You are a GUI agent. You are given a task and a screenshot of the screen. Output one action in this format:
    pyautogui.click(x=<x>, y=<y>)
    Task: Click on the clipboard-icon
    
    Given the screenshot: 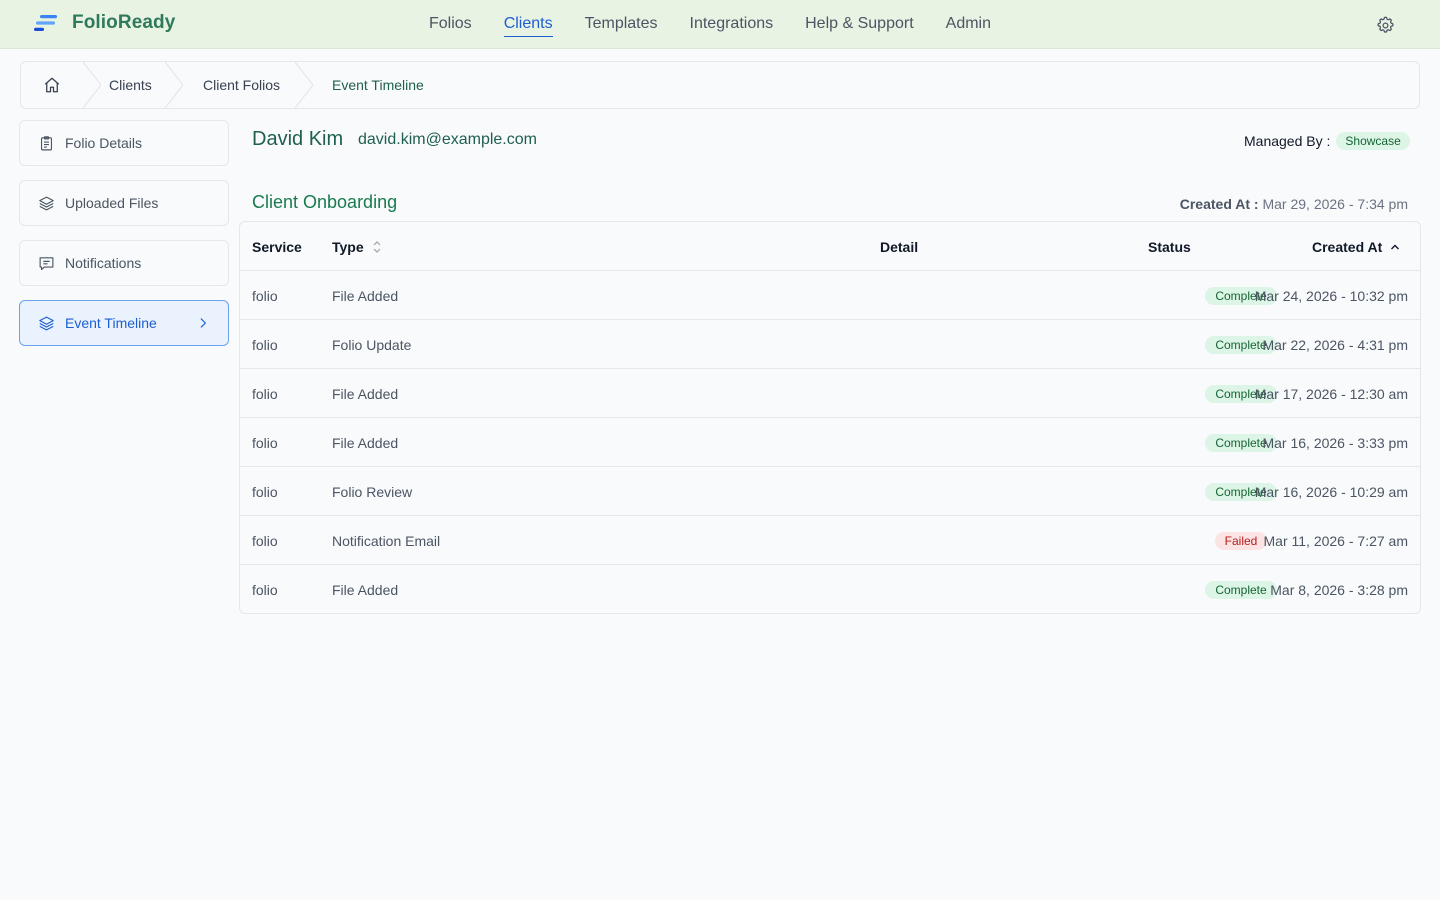 What is the action you would take?
    pyautogui.click(x=46, y=142)
    